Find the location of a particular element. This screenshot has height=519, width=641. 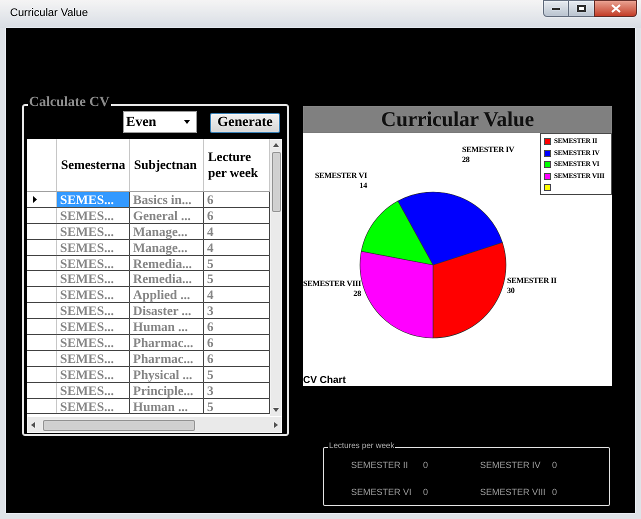

slice-value: 30 is located at coordinates (511, 290).